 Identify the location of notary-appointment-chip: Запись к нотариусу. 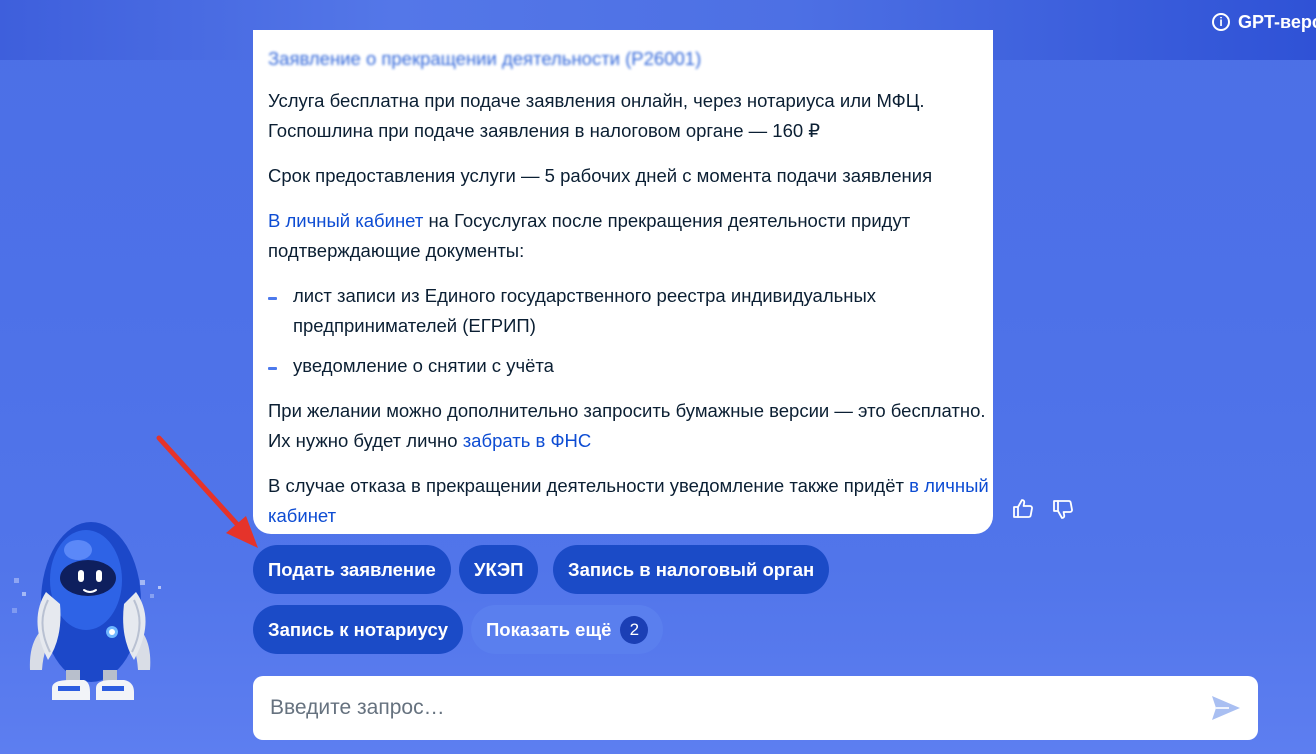
(358, 629).